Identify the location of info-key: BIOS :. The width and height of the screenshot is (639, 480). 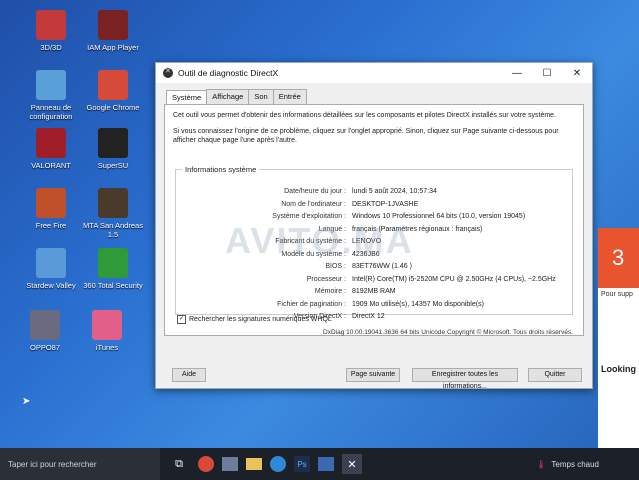
(335, 266).